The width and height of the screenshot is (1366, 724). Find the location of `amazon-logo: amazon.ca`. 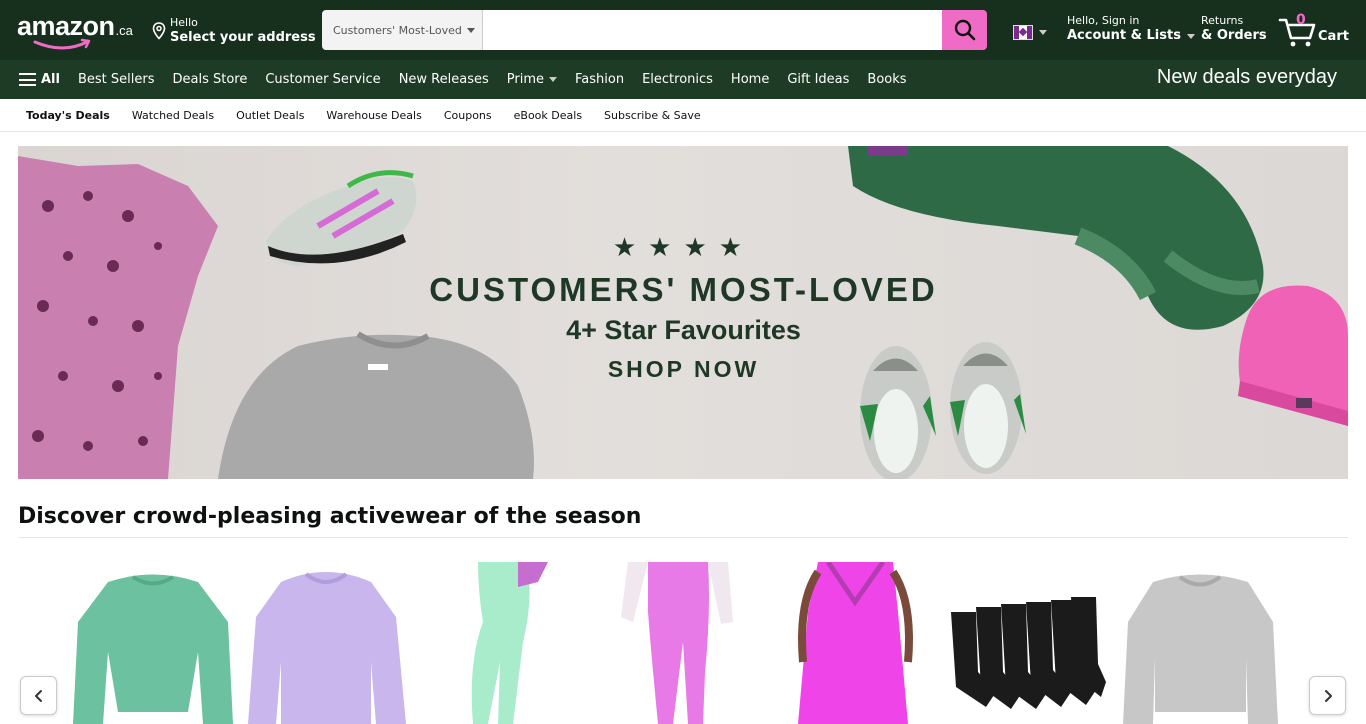

amazon-logo: amazon.ca is located at coordinates (77, 31).